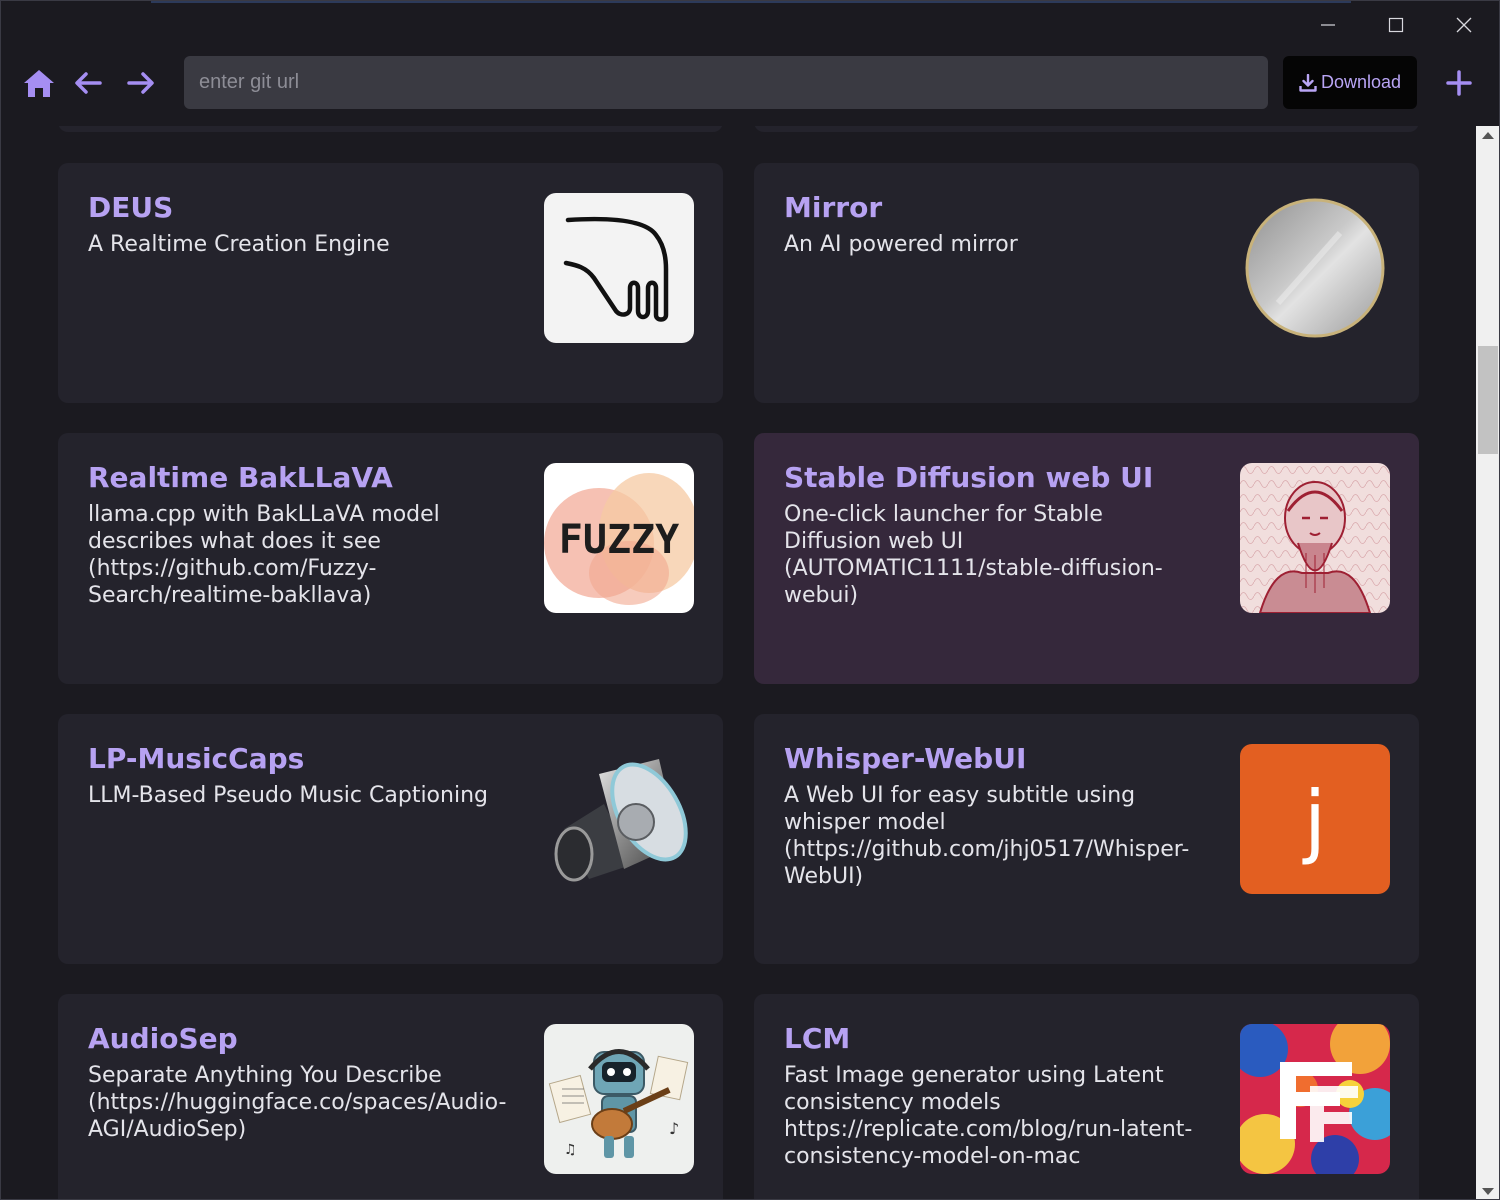 This screenshot has width=1500, height=1200. Describe the element at coordinates (240, 477) in the screenshot. I see `app-title: Realtime BakLLaVA` at that location.